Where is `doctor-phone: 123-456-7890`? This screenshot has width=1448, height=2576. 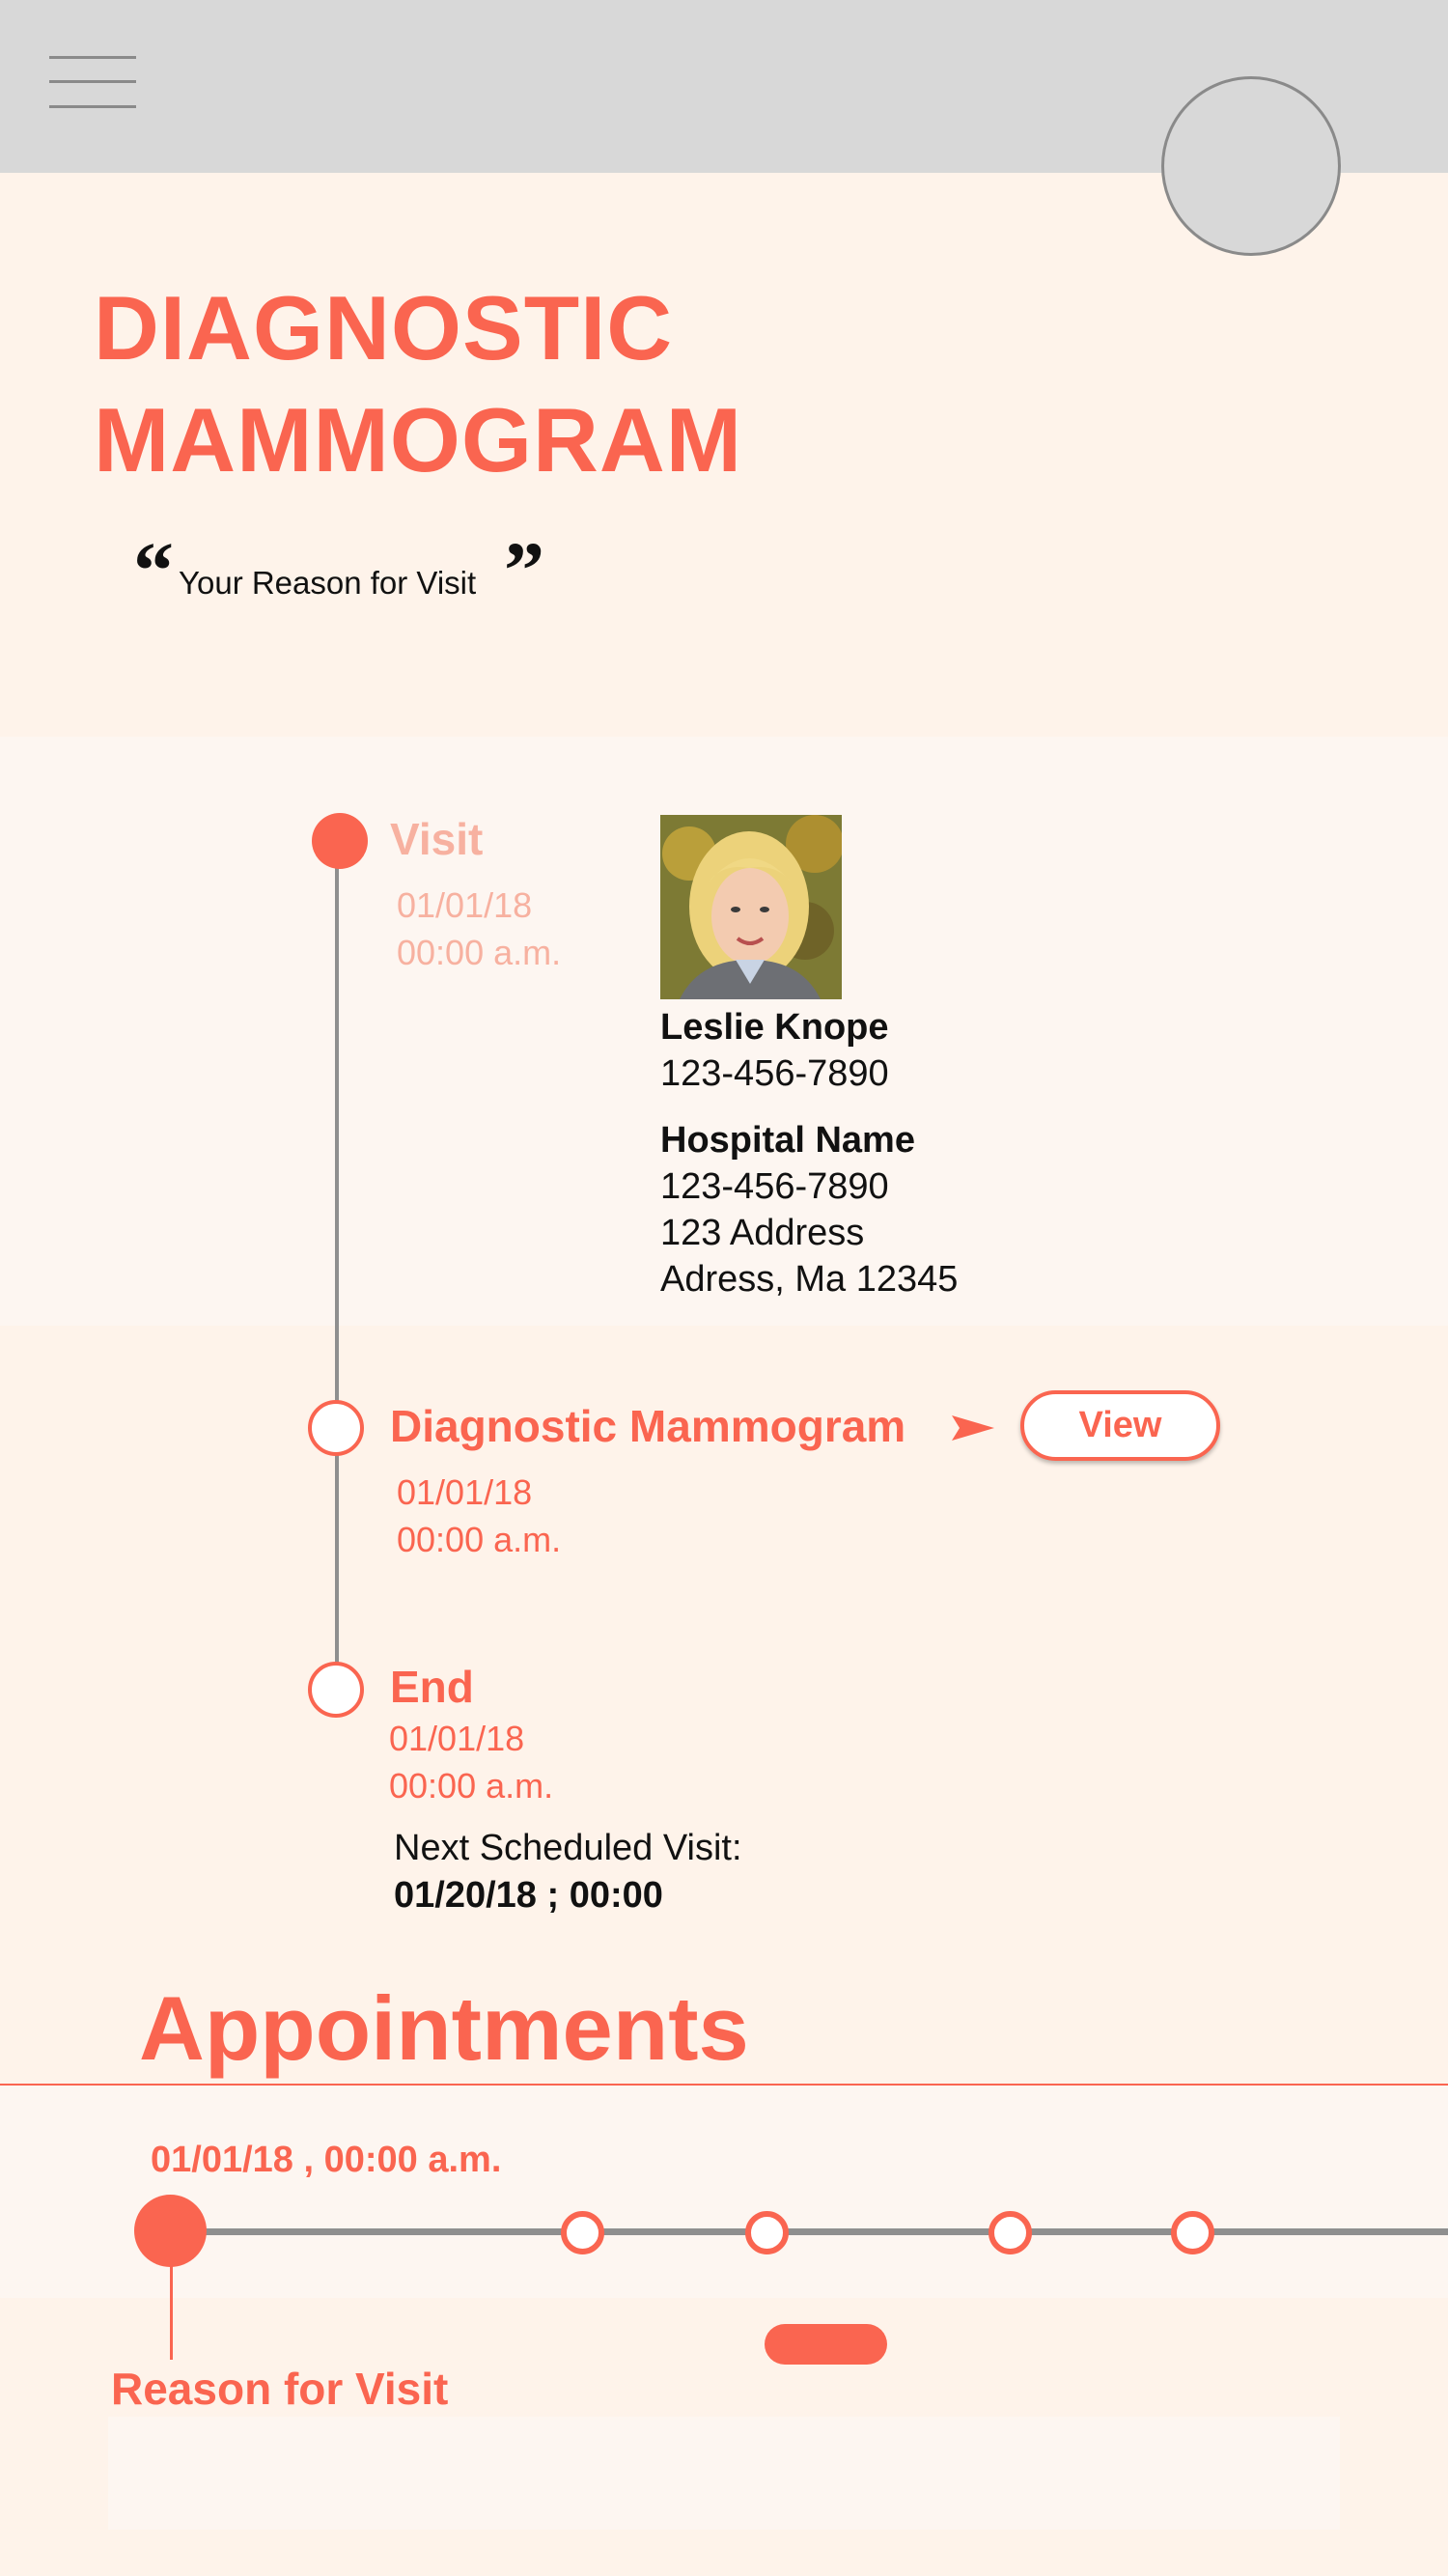
doctor-phone: 123-456-7890 is located at coordinates (774, 1073).